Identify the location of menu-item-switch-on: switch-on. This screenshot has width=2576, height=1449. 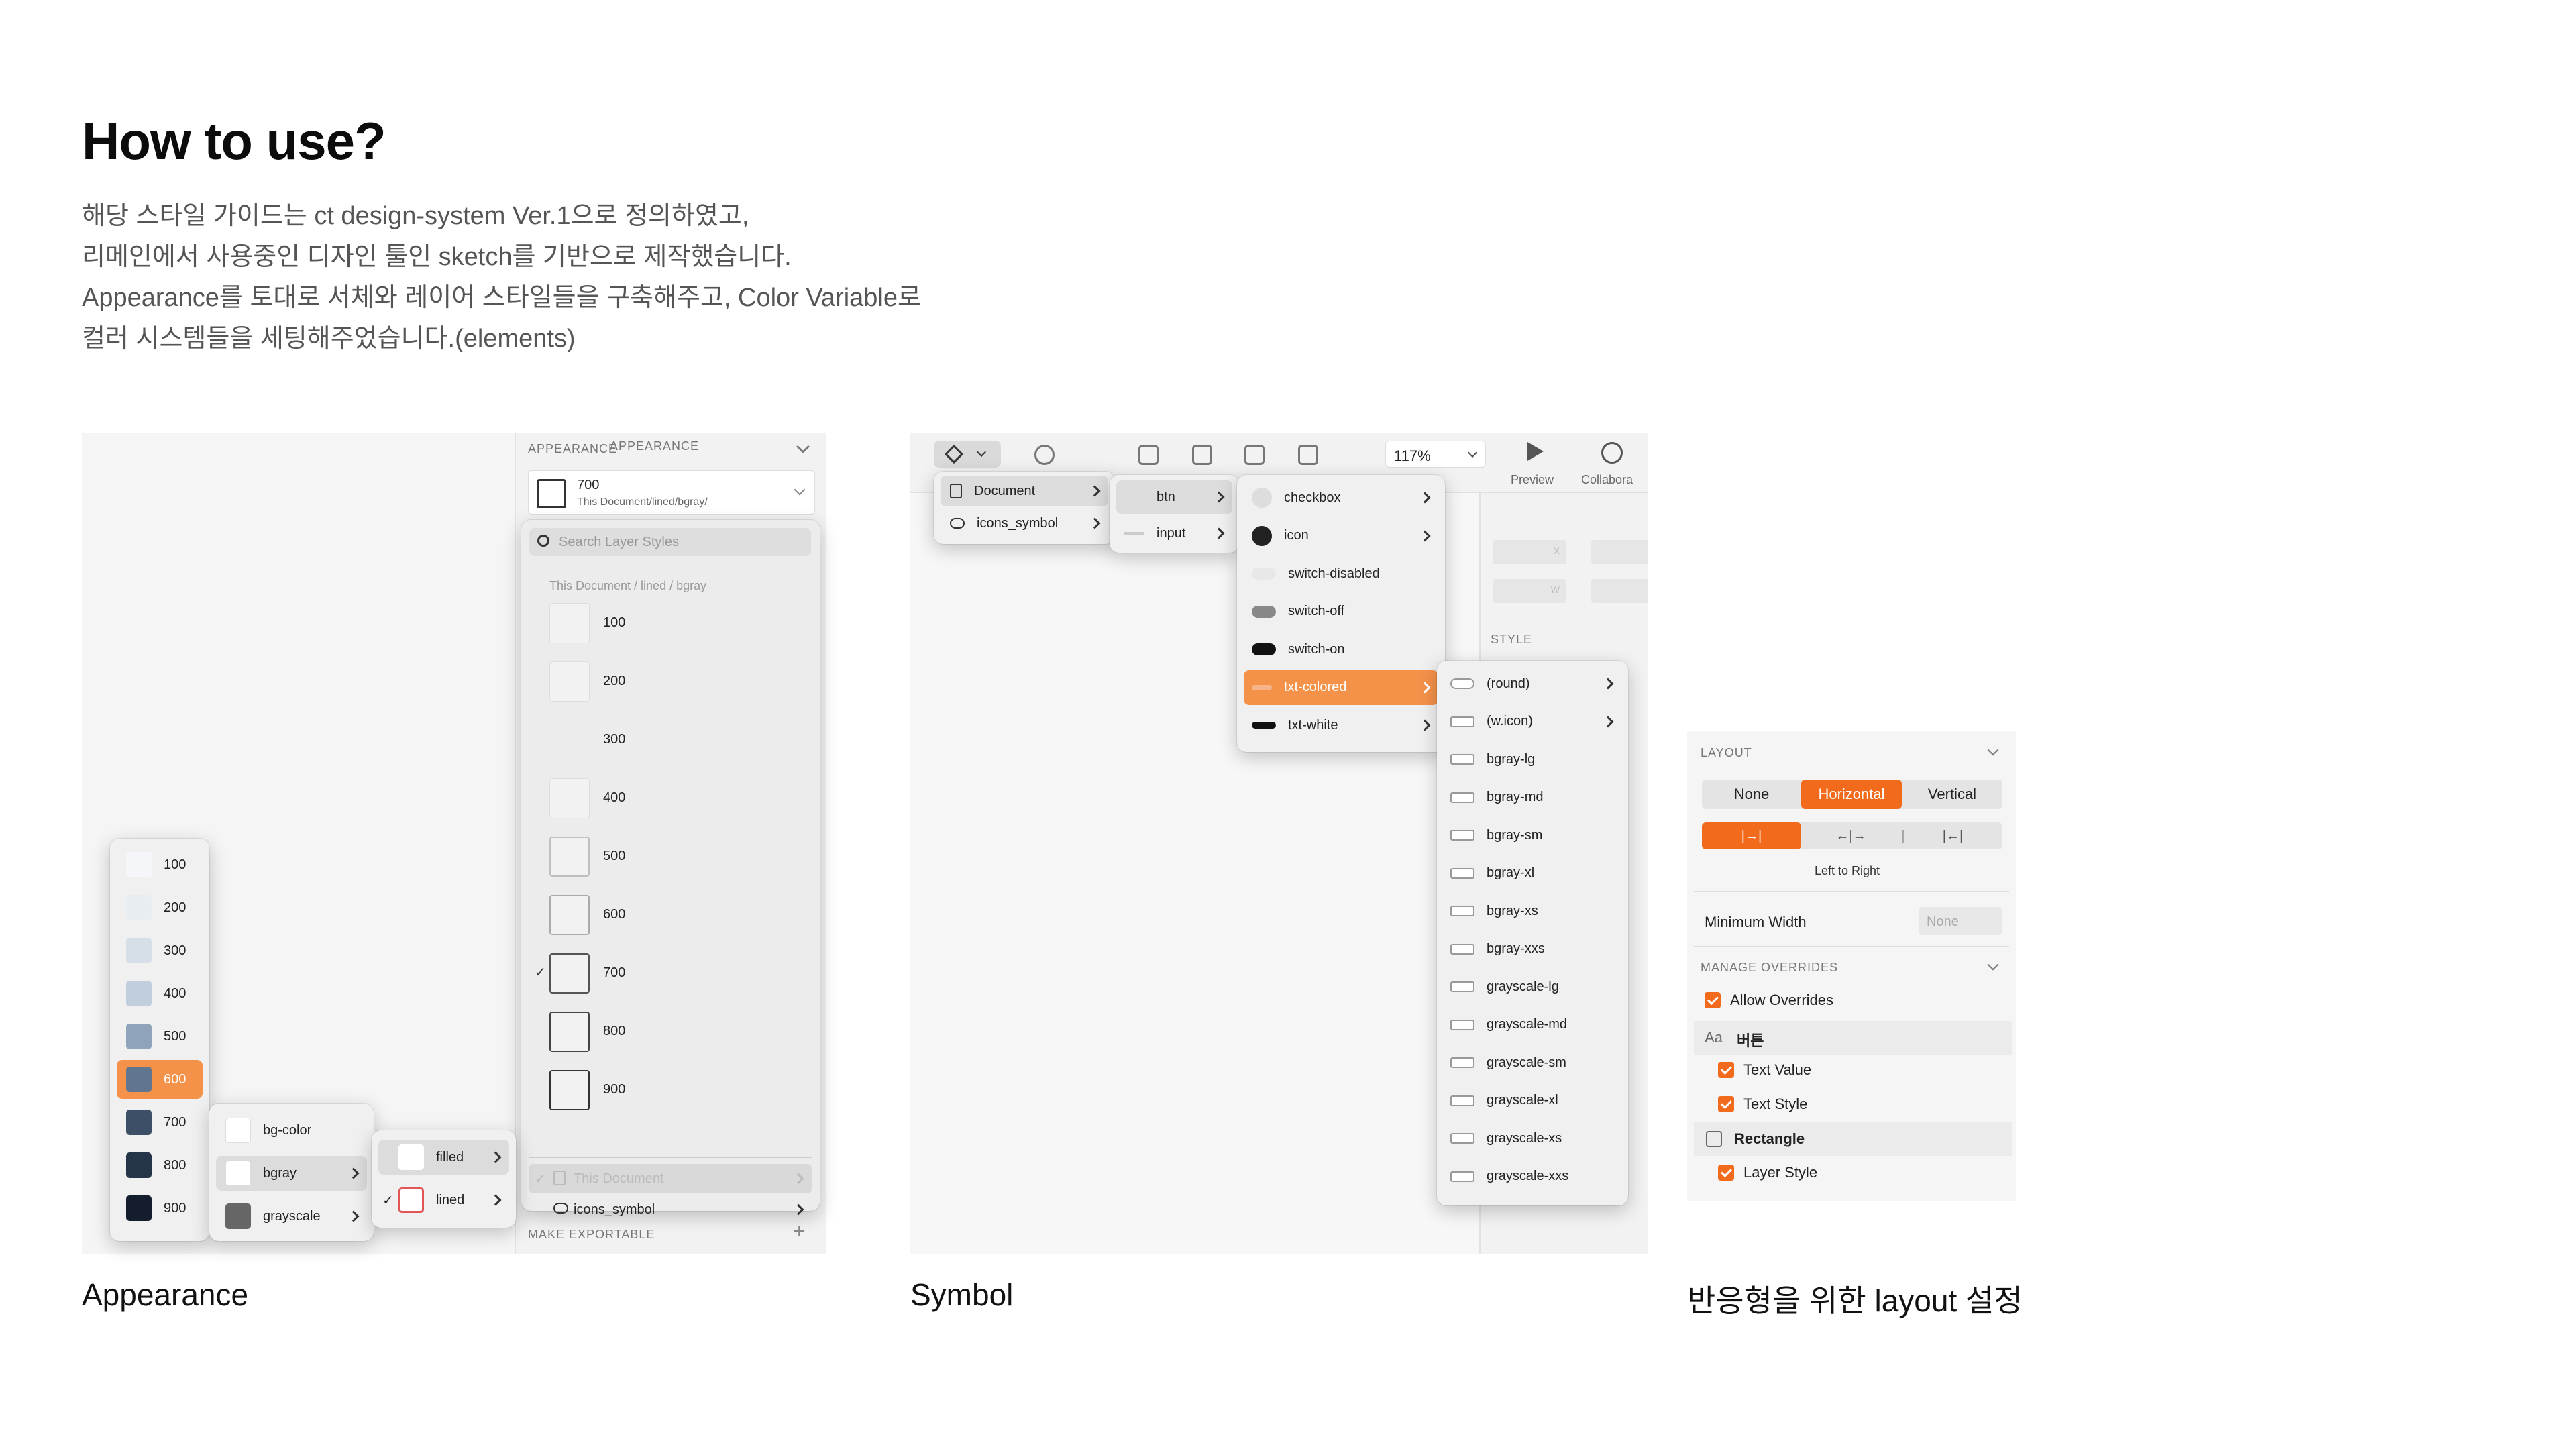
(1341, 649).